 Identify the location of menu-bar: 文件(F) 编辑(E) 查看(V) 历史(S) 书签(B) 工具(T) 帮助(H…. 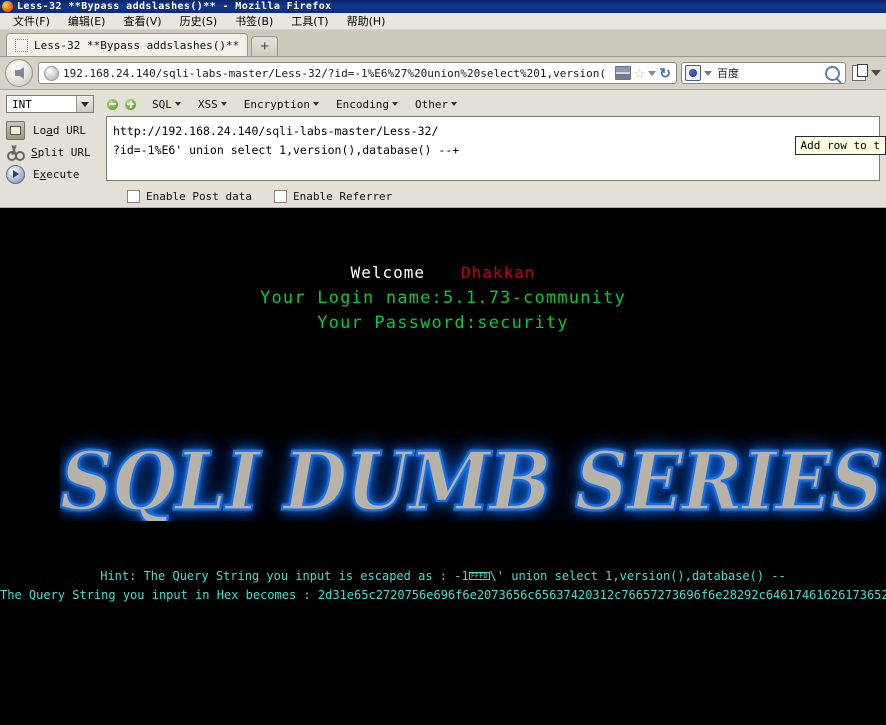
(443, 21).